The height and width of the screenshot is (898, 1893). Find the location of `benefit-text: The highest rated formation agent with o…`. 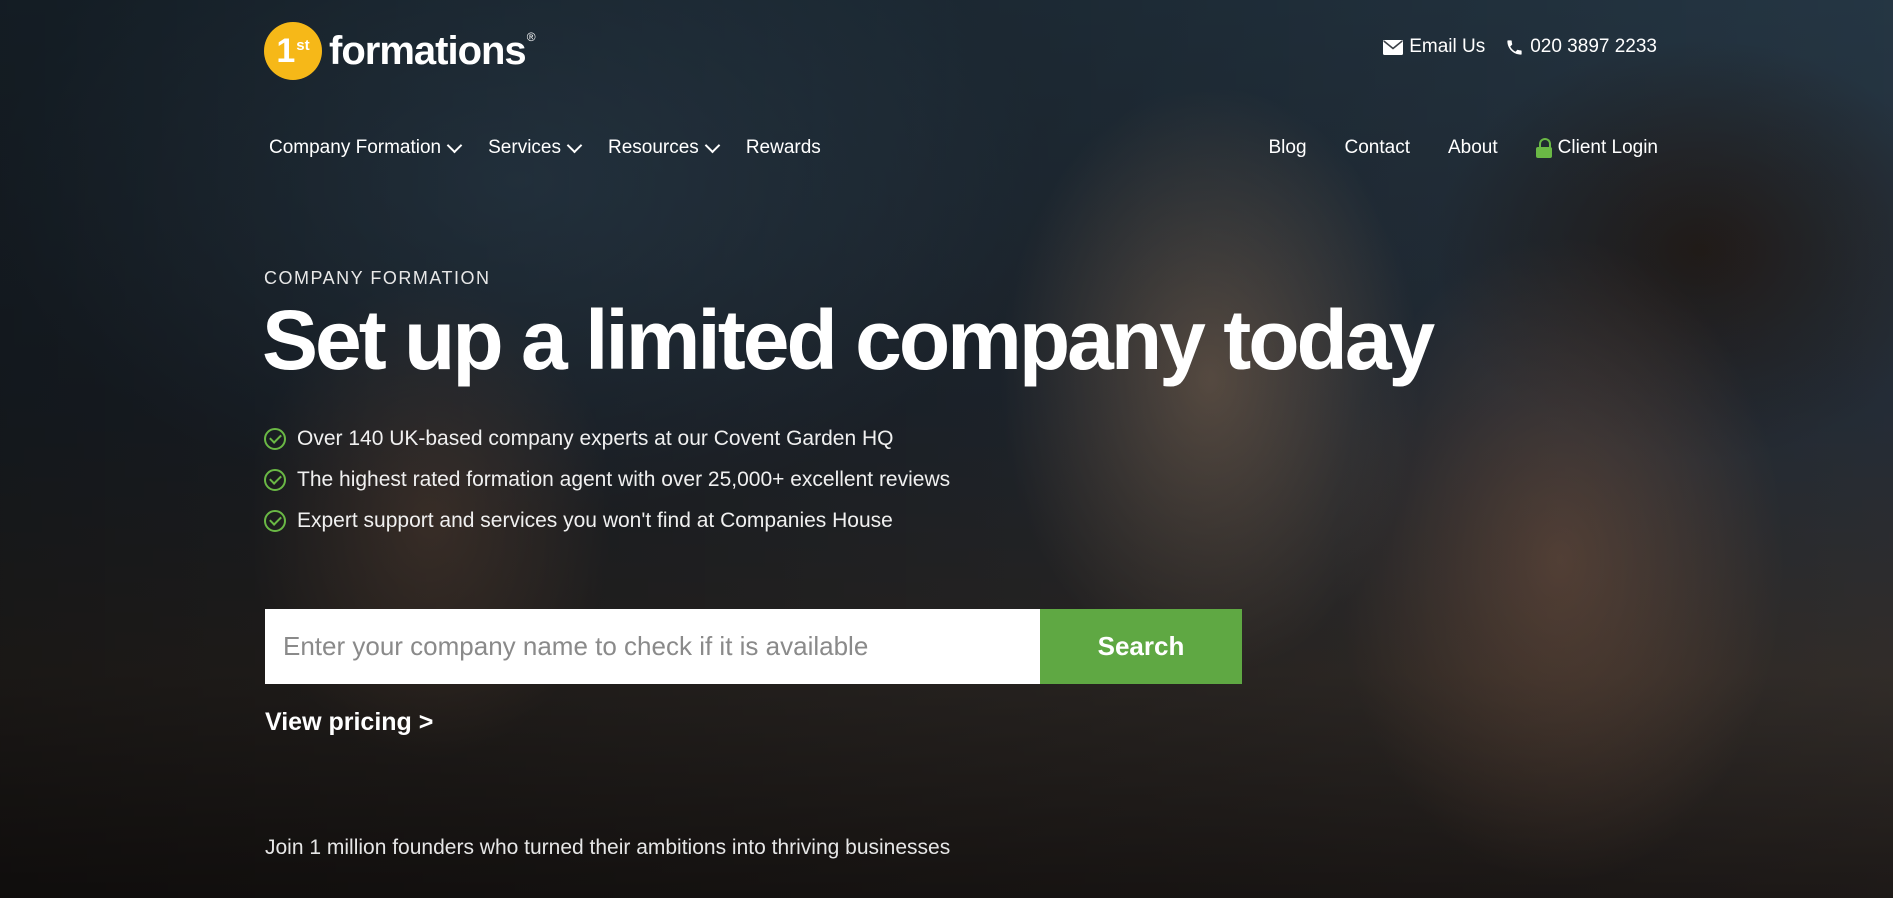

benefit-text: The highest rated formation agent with o… is located at coordinates (624, 479).